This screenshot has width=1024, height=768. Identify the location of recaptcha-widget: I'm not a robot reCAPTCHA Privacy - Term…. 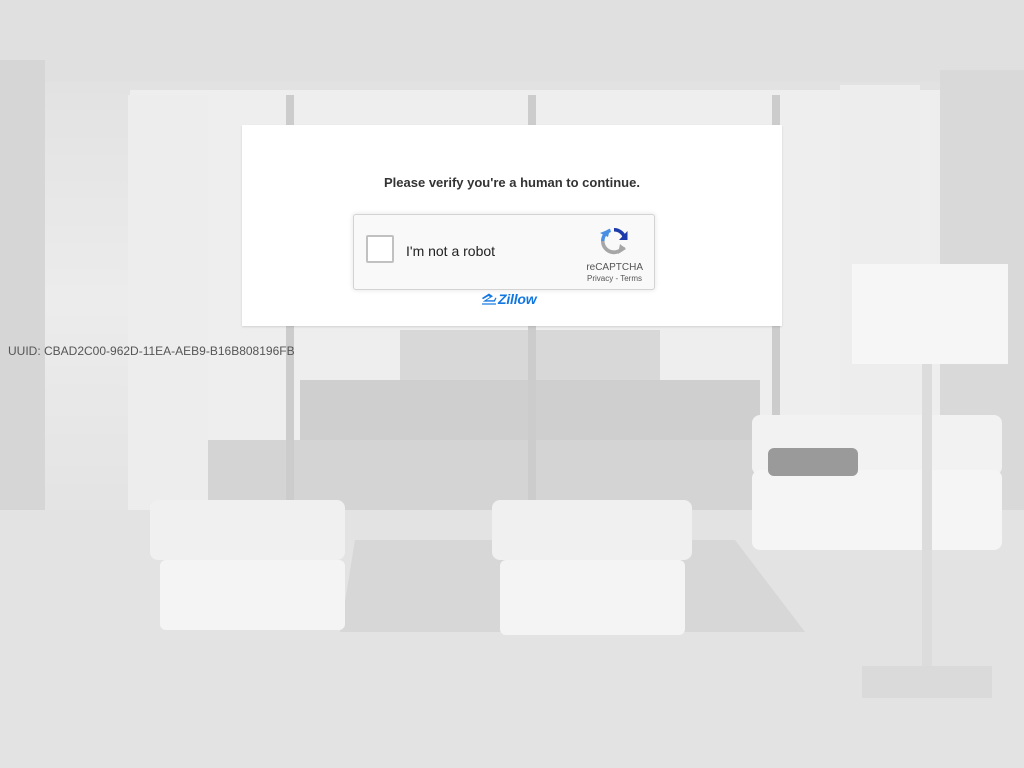
(504, 252).